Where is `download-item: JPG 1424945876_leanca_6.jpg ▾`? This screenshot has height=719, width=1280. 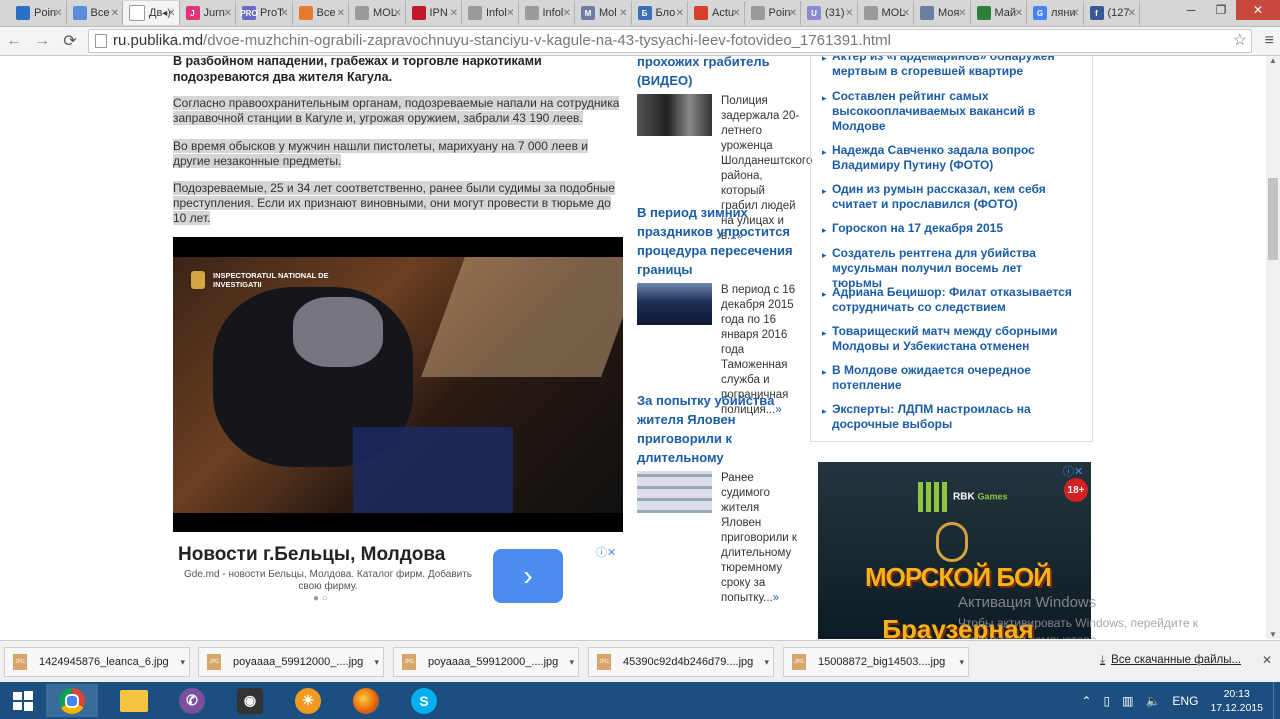
download-item: JPG 1424945876_leanca_6.jpg ▾ is located at coordinates (97, 662).